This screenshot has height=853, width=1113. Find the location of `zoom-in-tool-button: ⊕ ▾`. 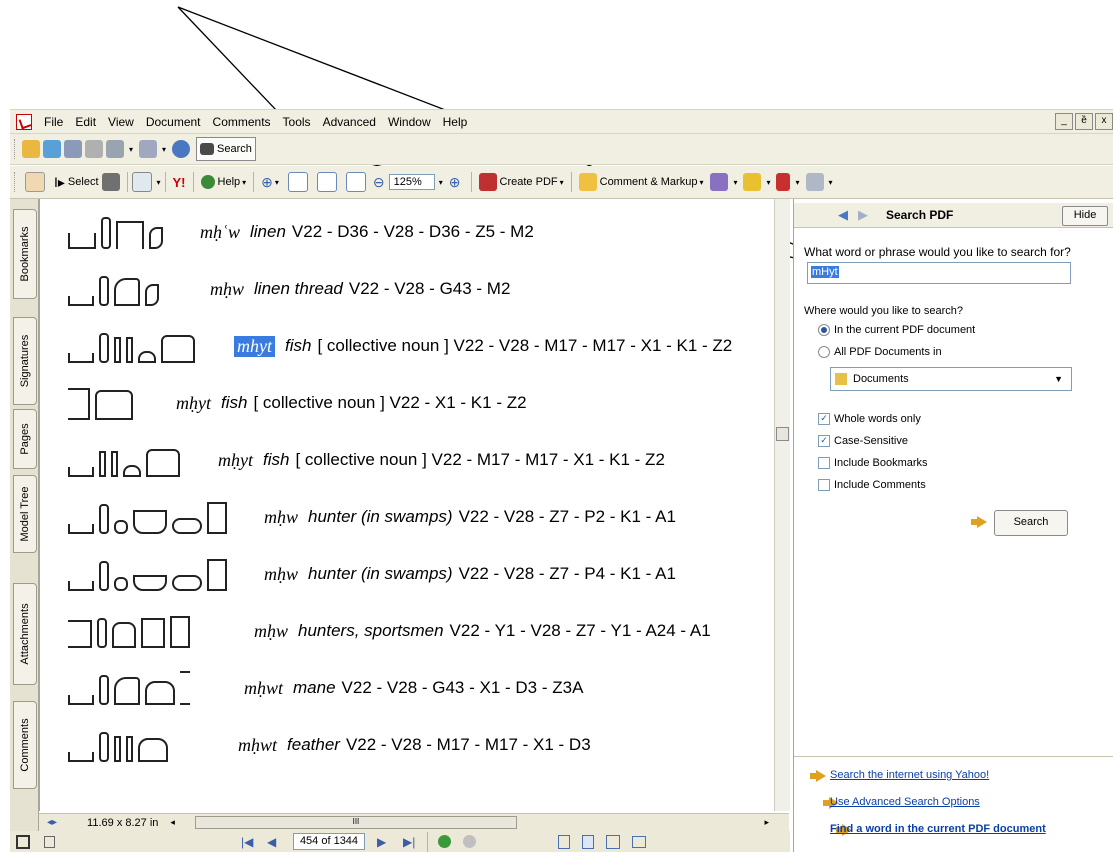

zoom-in-tool-button: ⊕ ▾ is located at coordinates (270, 182).